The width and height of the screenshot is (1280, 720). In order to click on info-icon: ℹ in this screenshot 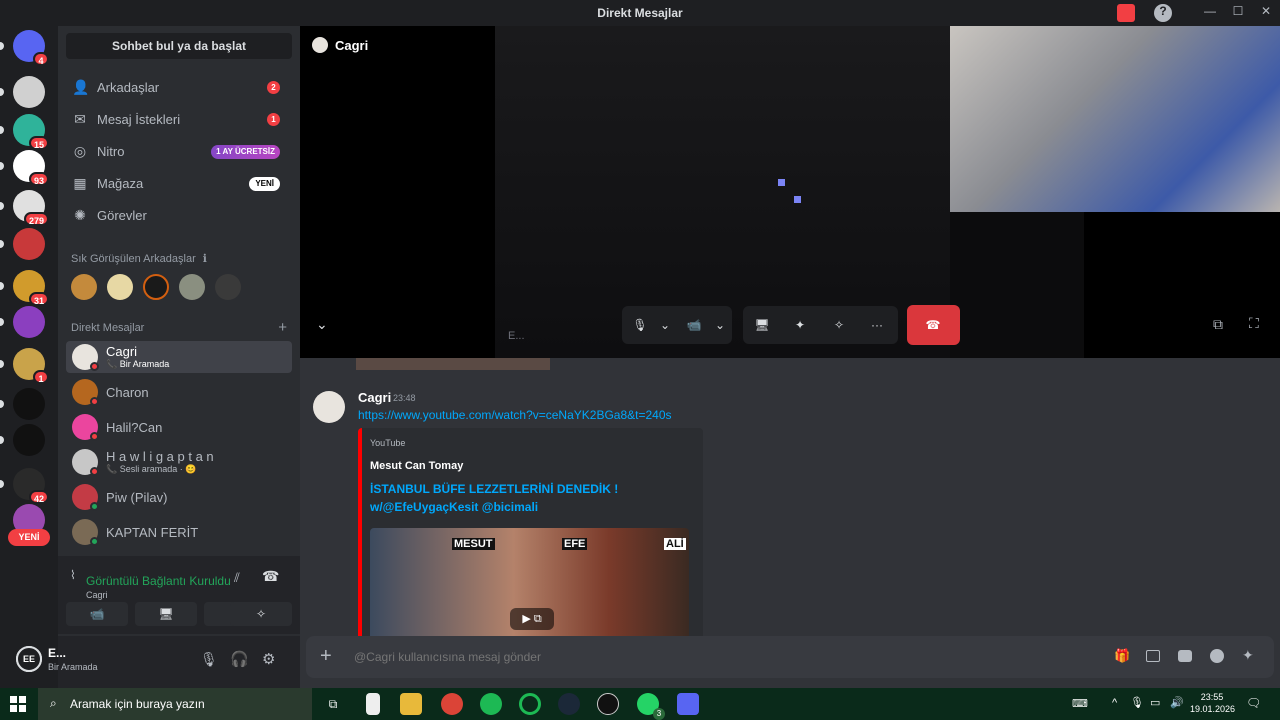, I will do `click(205, 259)`.